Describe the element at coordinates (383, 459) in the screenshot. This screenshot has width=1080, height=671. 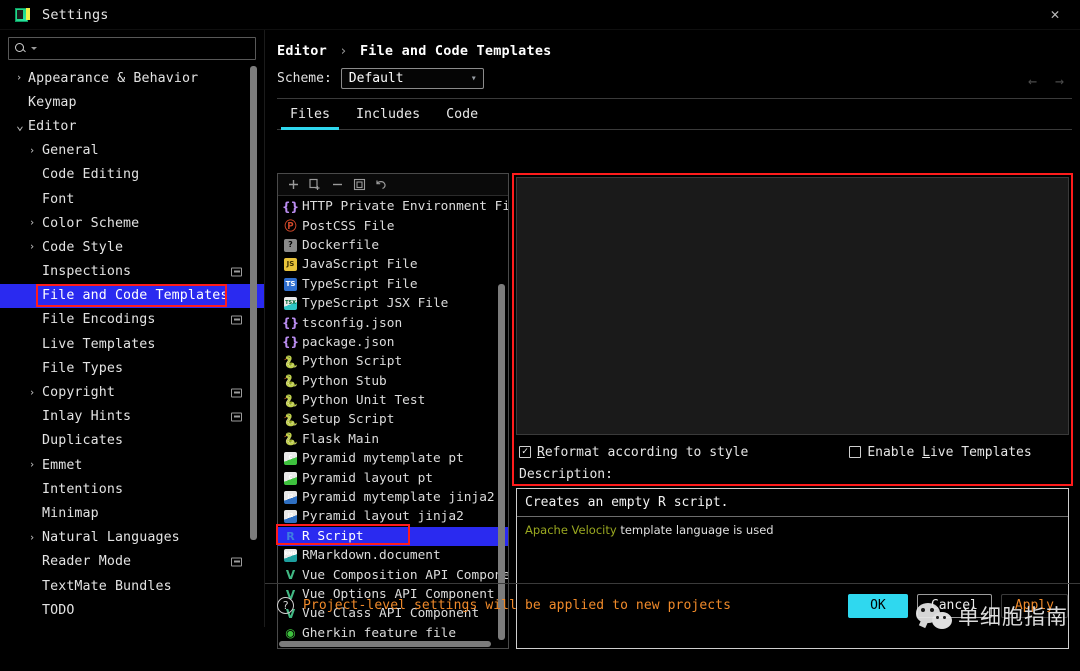
I see `template-name: Pyramid mytemplate pt` at that location.